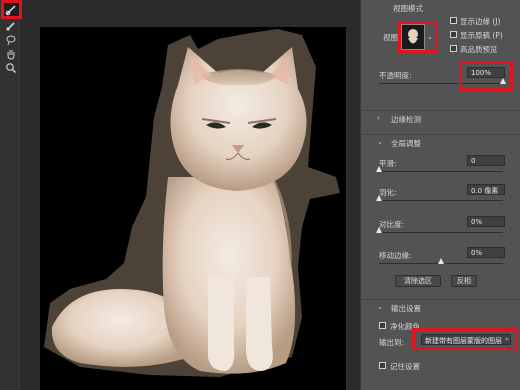  What do you see at coordinates (379, 230) in the screenshot?
I see `contrast-slider-thumb` at bounding box center [379, 230].